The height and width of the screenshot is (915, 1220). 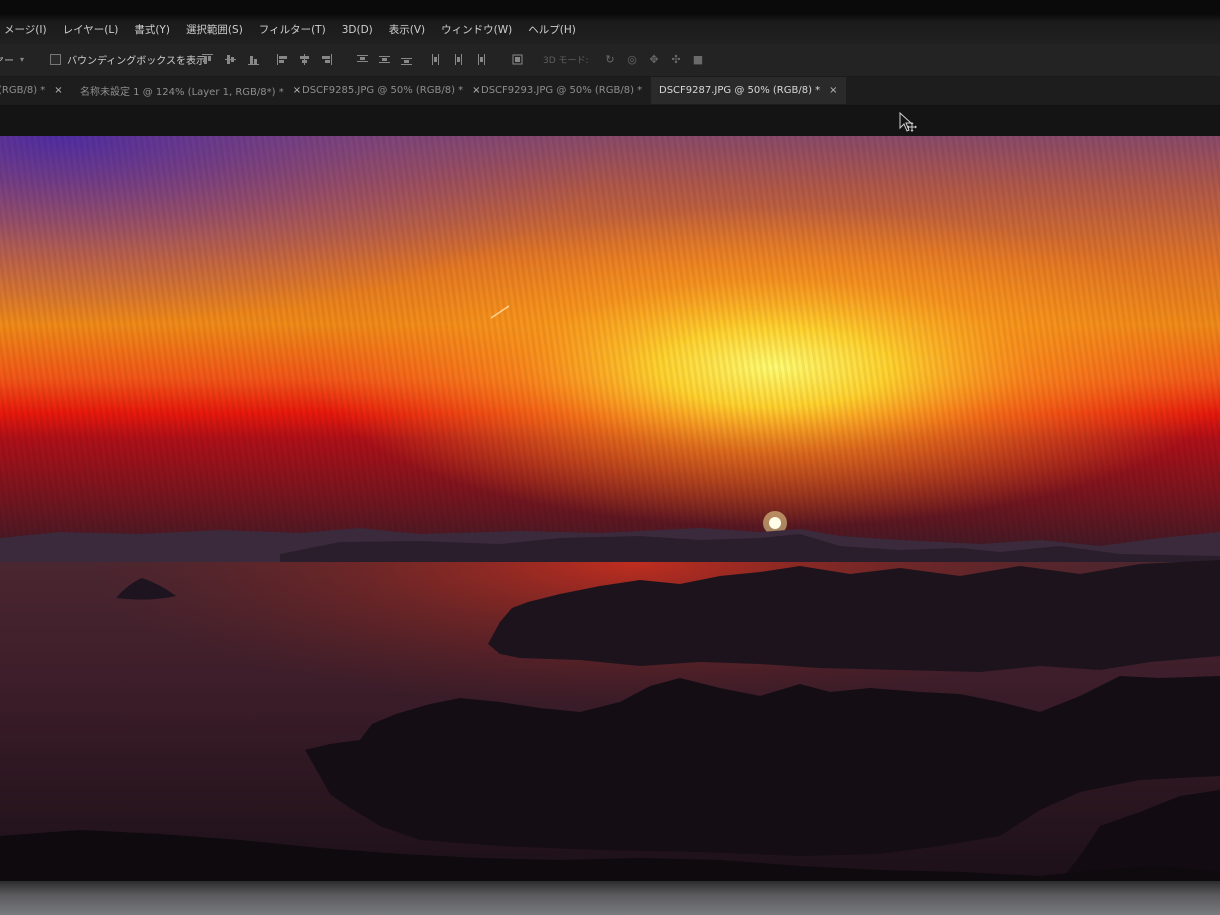 I want to click on tab-document-3: DSCF9285.JPG @ 50% (RGB/8) * ×, so click(x=391, y=90).